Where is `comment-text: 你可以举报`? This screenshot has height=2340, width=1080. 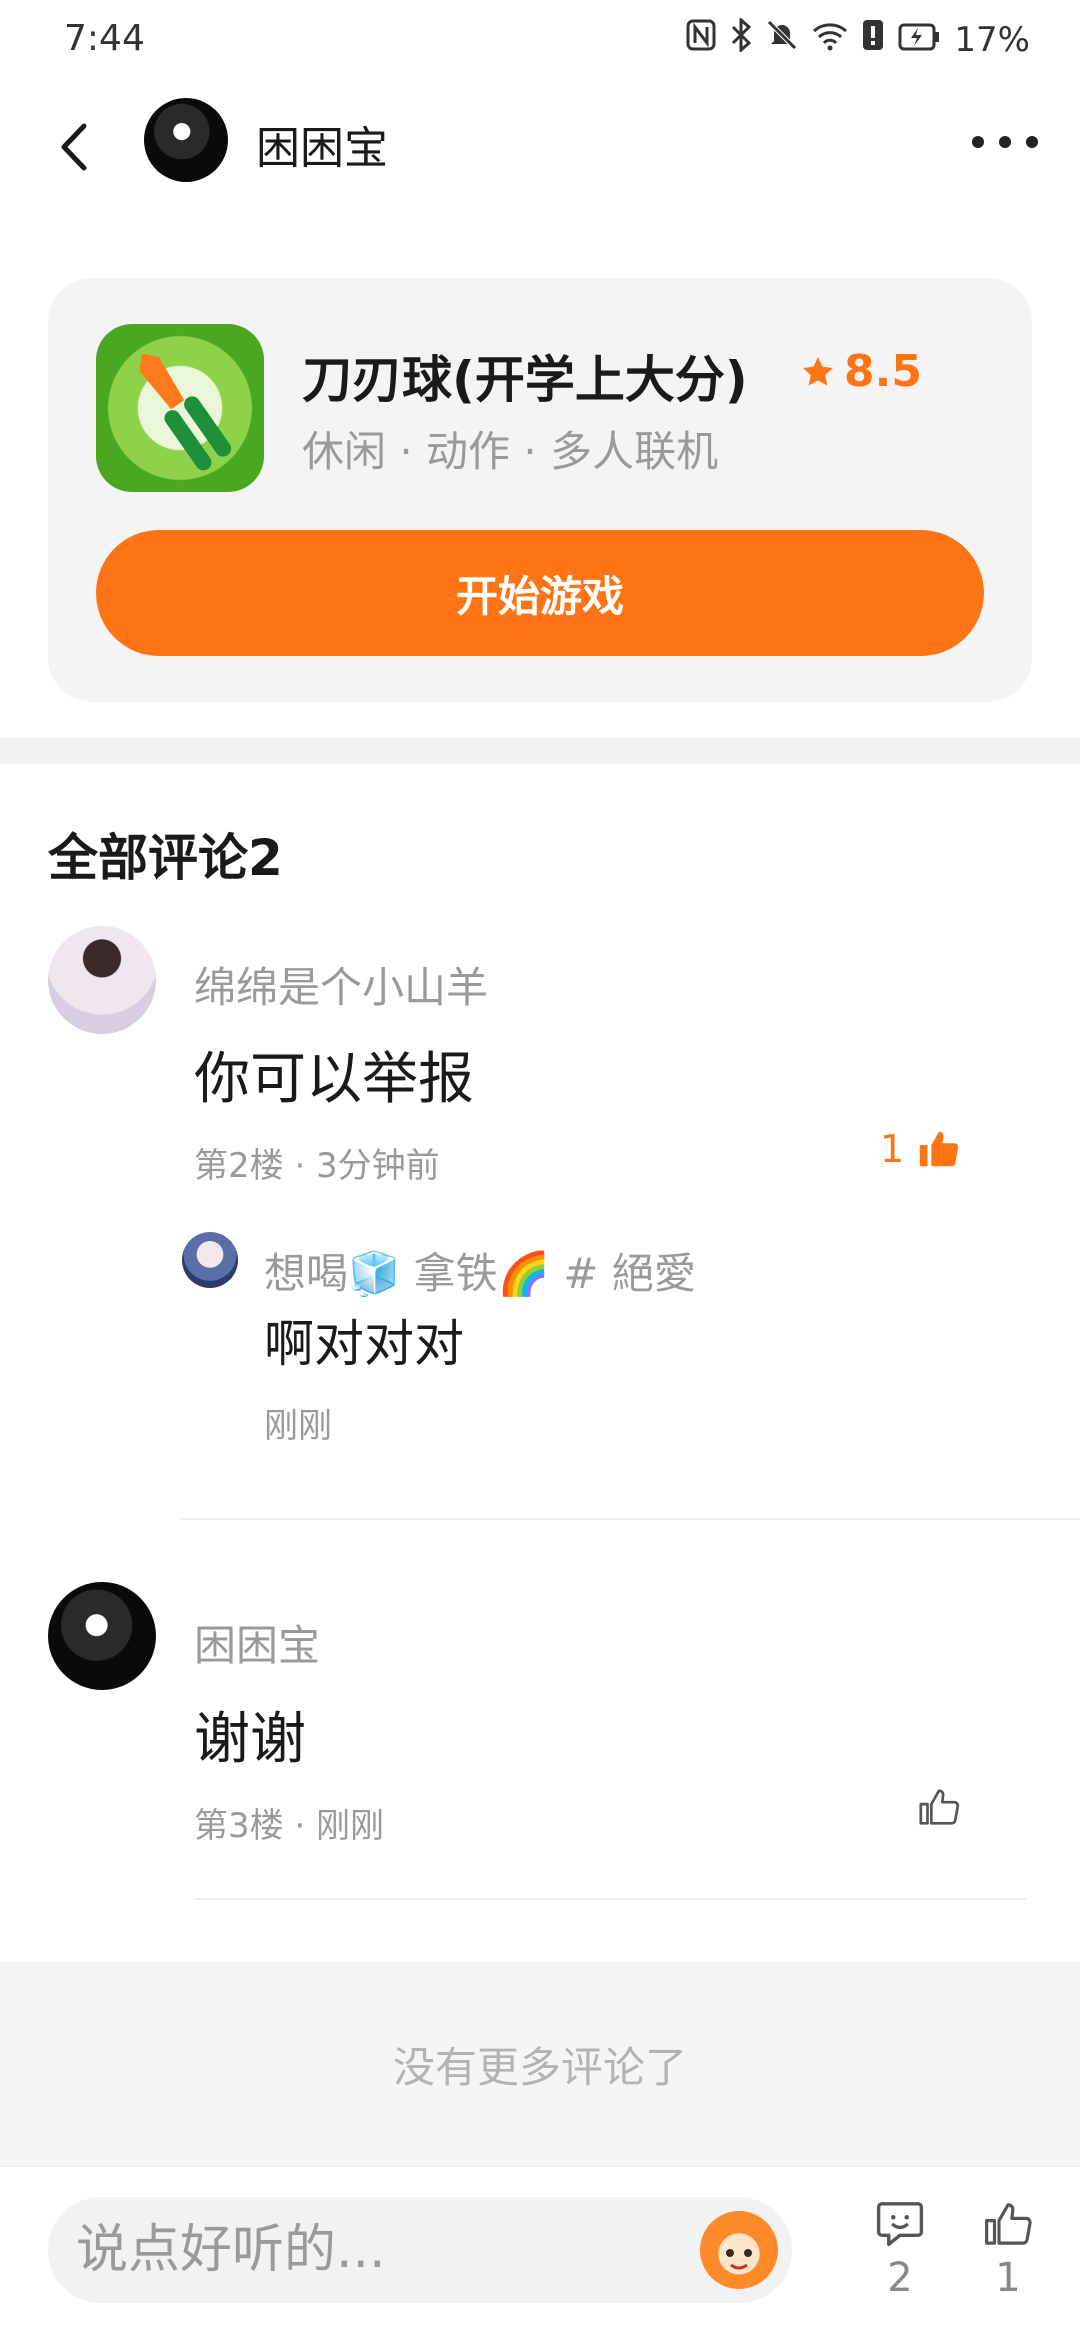
comment-text: 你可以举报 is located at coordinates (334, 1079).